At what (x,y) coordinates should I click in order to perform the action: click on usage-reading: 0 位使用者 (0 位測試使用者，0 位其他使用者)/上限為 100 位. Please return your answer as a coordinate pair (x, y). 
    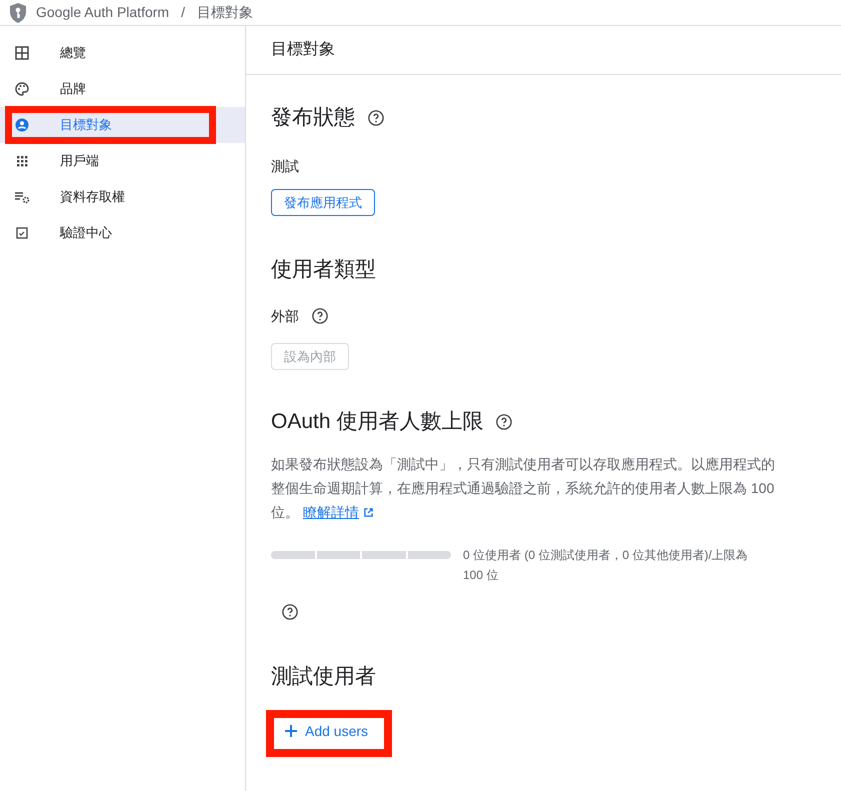
    Looking at the image, I should click on (606, 565).